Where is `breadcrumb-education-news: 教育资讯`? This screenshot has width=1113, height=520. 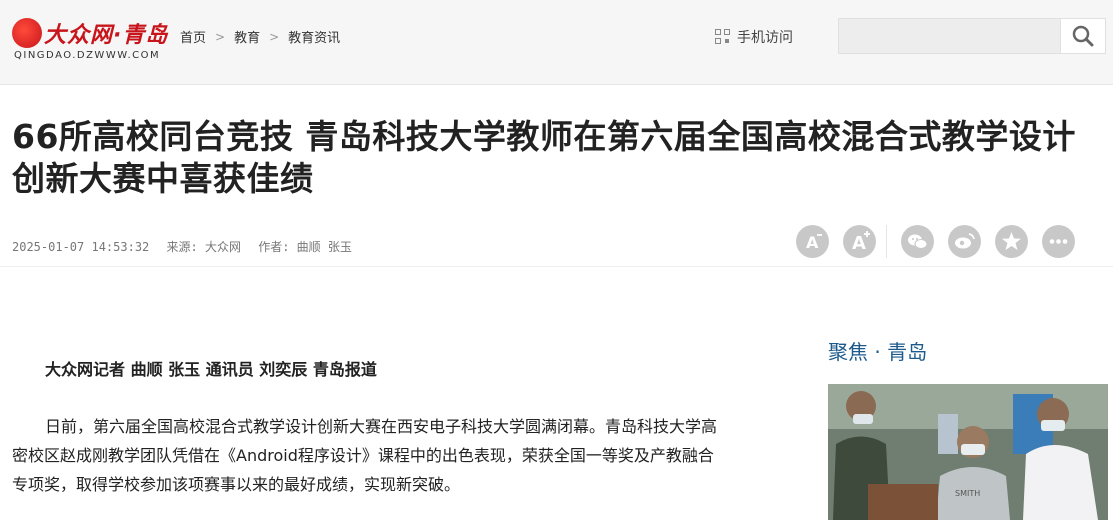
breadcrumb-education-news: 教育资讯 is located at coordinates (314, 36).